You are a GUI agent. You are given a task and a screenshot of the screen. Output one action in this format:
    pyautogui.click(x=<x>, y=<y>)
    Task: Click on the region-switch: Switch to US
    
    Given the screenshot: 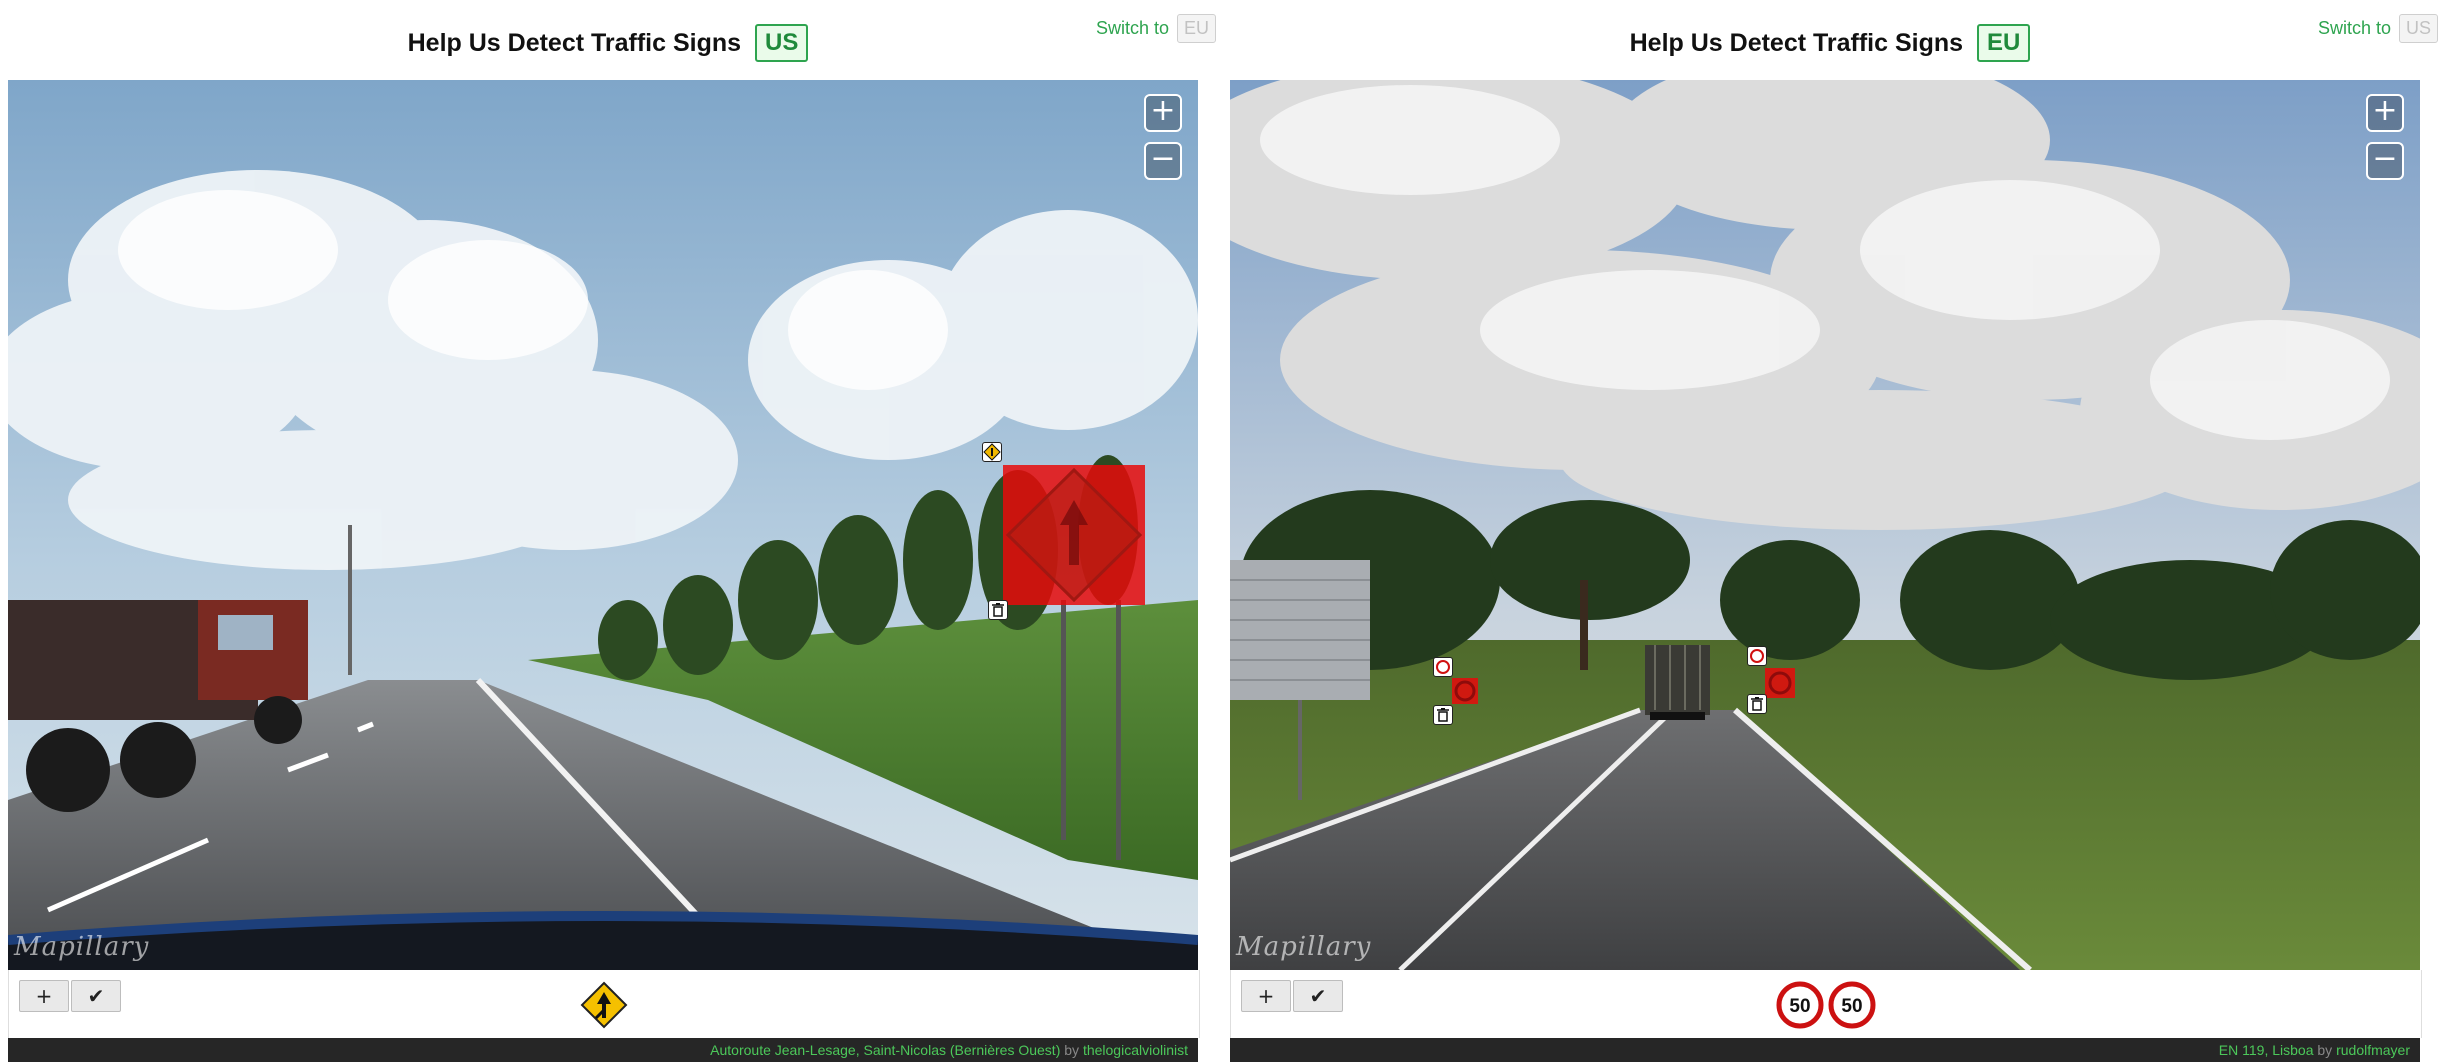 What is the action you would take?
    pyautogui.click(x=2378, y=28)
    